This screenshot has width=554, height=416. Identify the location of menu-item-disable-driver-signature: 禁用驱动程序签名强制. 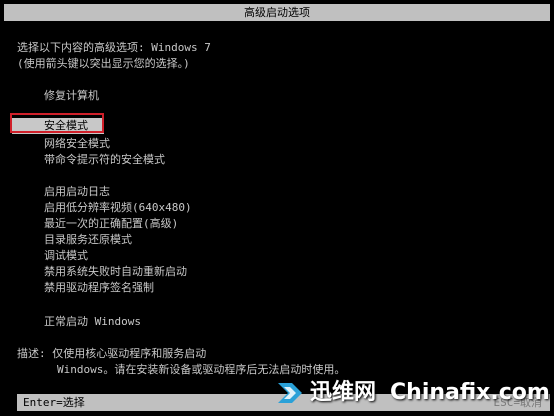
(99, 288).